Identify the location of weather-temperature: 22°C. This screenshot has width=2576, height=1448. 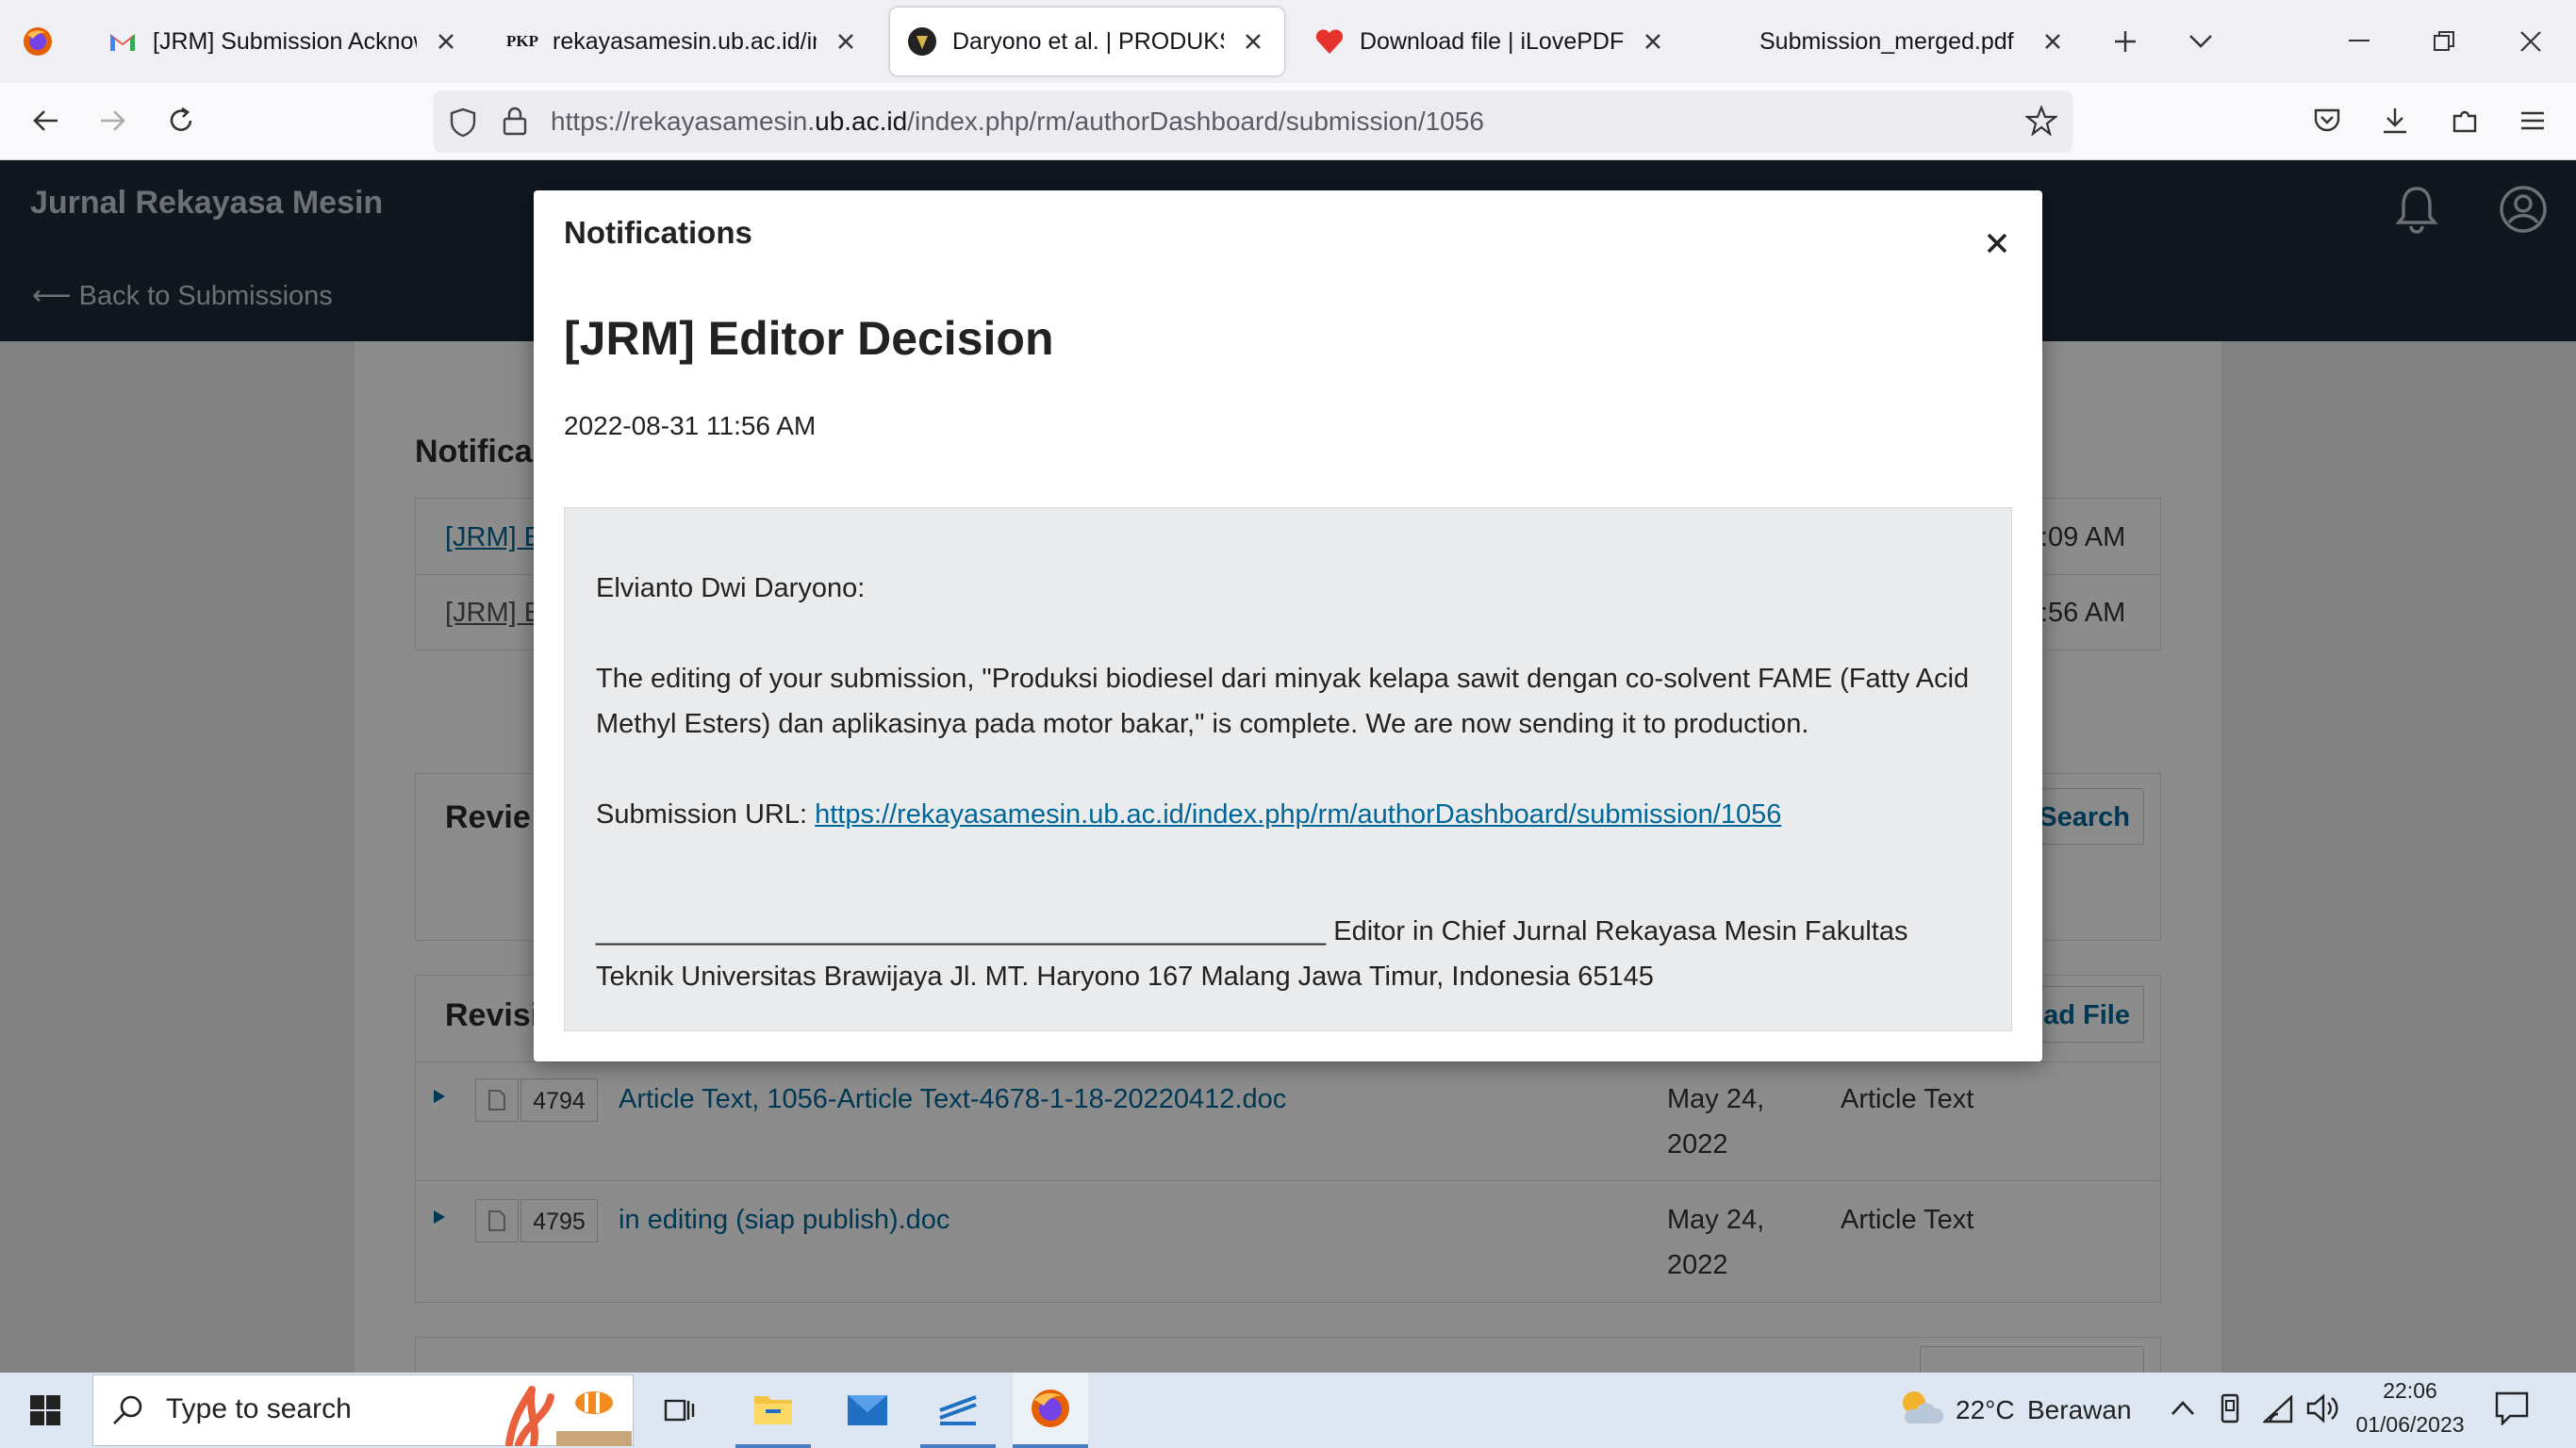
(1985, 1410).